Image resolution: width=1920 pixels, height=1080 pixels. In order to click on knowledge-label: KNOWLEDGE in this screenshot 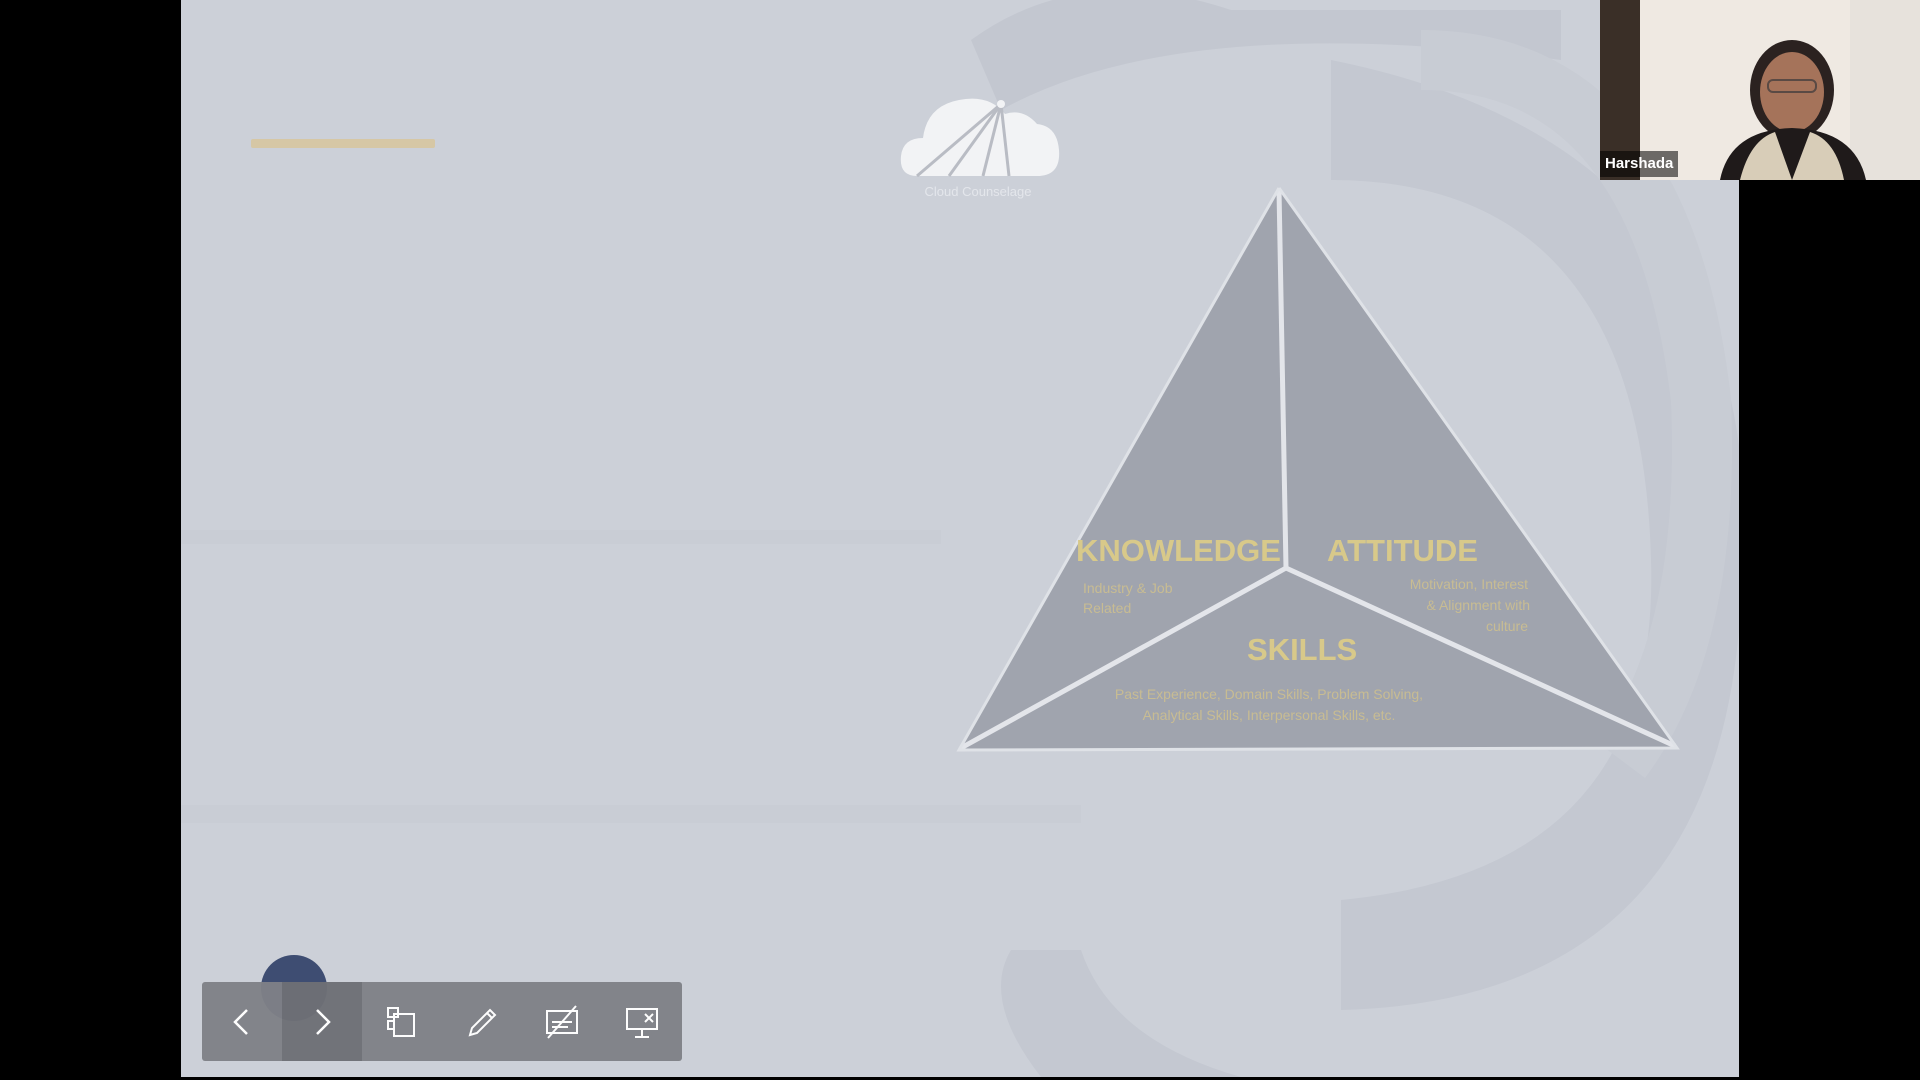, I will do `click(1178, 550)`.